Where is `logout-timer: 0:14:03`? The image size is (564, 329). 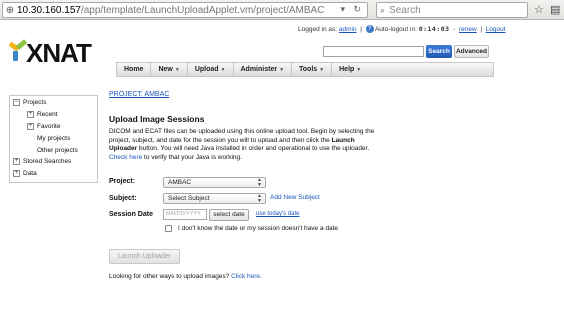
logout-timer: 0:14:03 is located at coordinates (434, 29).